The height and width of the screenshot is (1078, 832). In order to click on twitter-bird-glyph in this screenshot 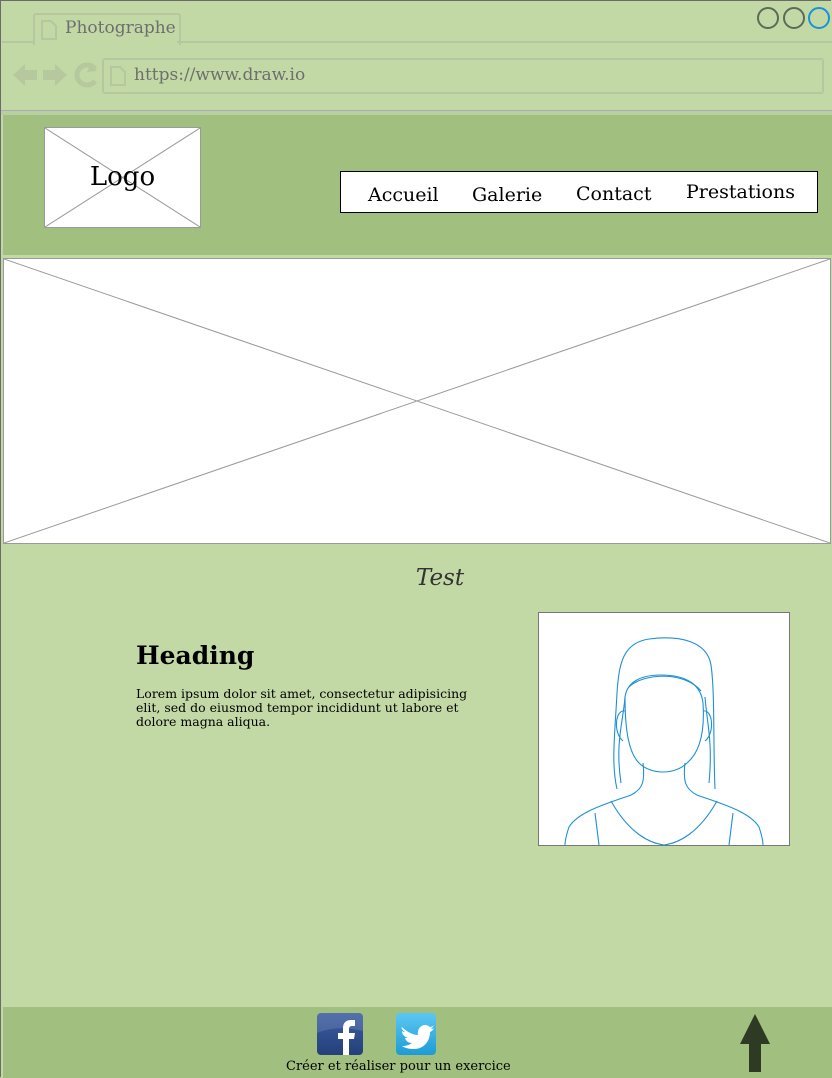, I will do `click(417, 1037)`.